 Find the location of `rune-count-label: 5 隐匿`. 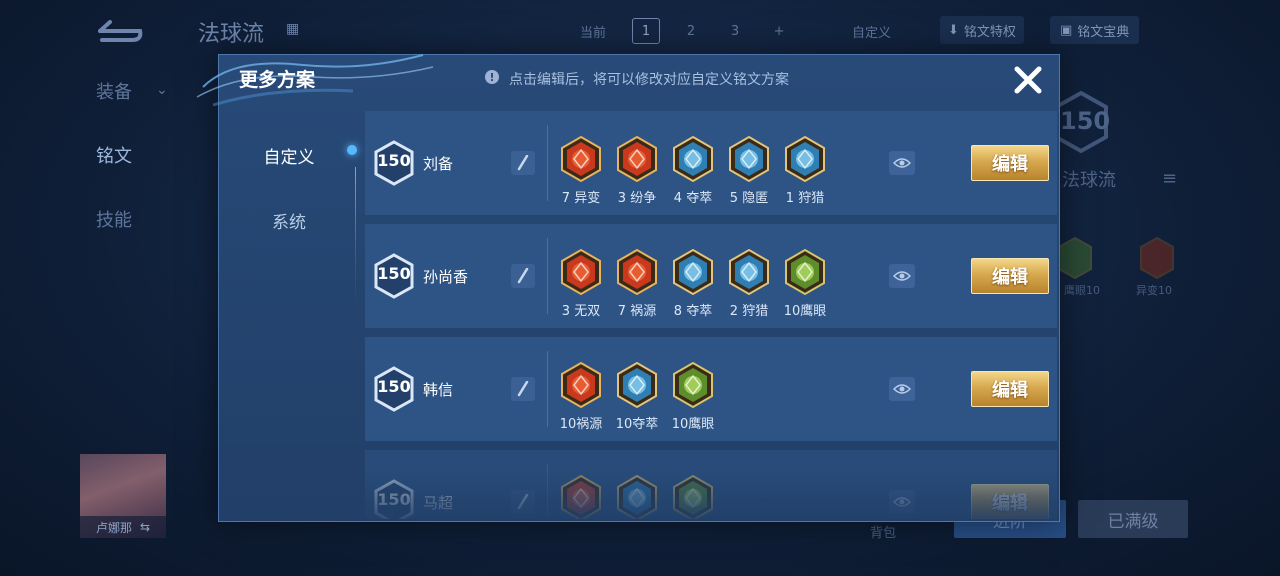

rune-count-label: 5 隐匿 is located at coordinates (749, 198).